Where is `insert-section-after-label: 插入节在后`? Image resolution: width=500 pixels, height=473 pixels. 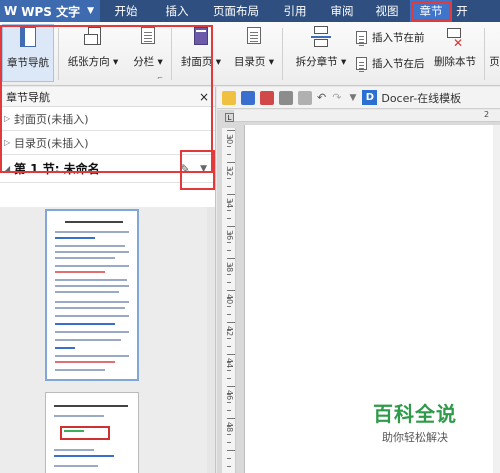
insert-section-after-label: 插入节在后 is located at coordinates (398, 64).